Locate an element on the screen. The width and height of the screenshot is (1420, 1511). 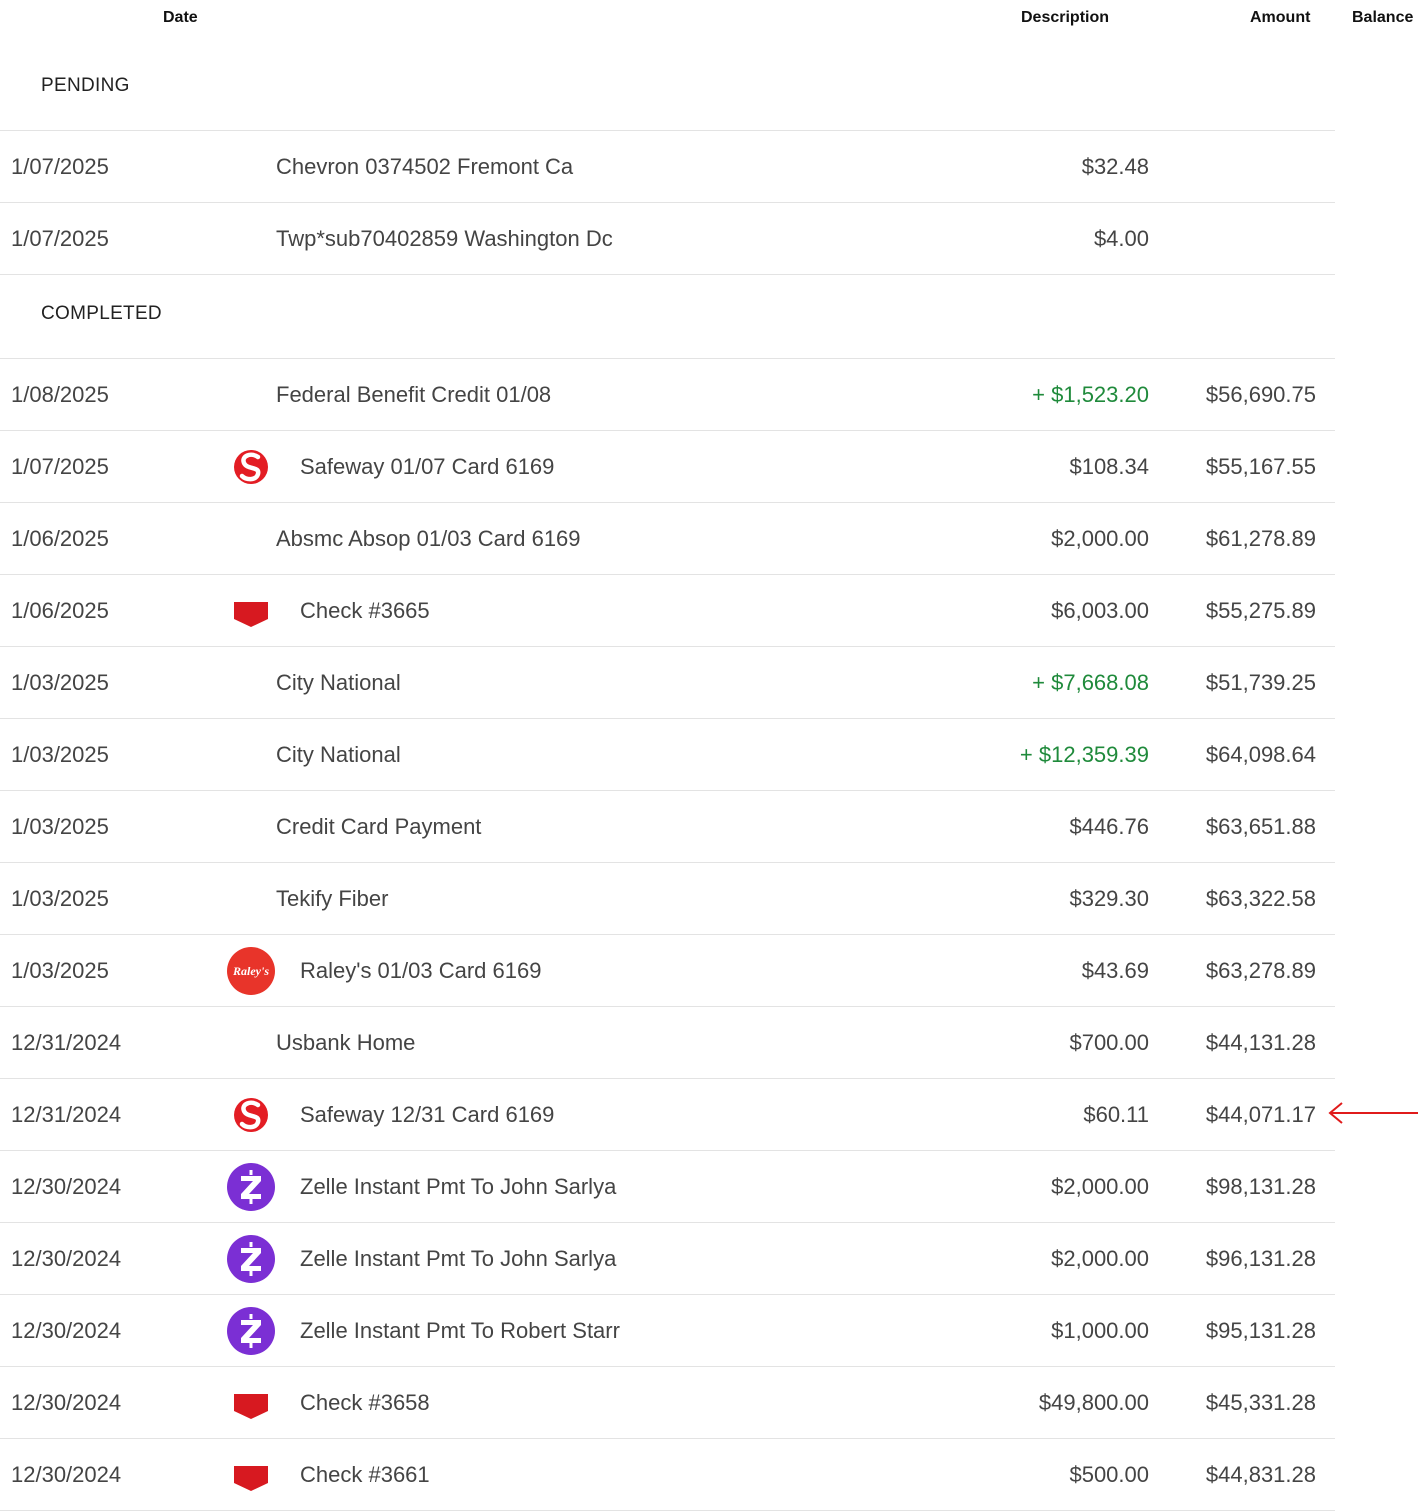
transaction-amount: $329.30 is located at coordinates (1109, 898).